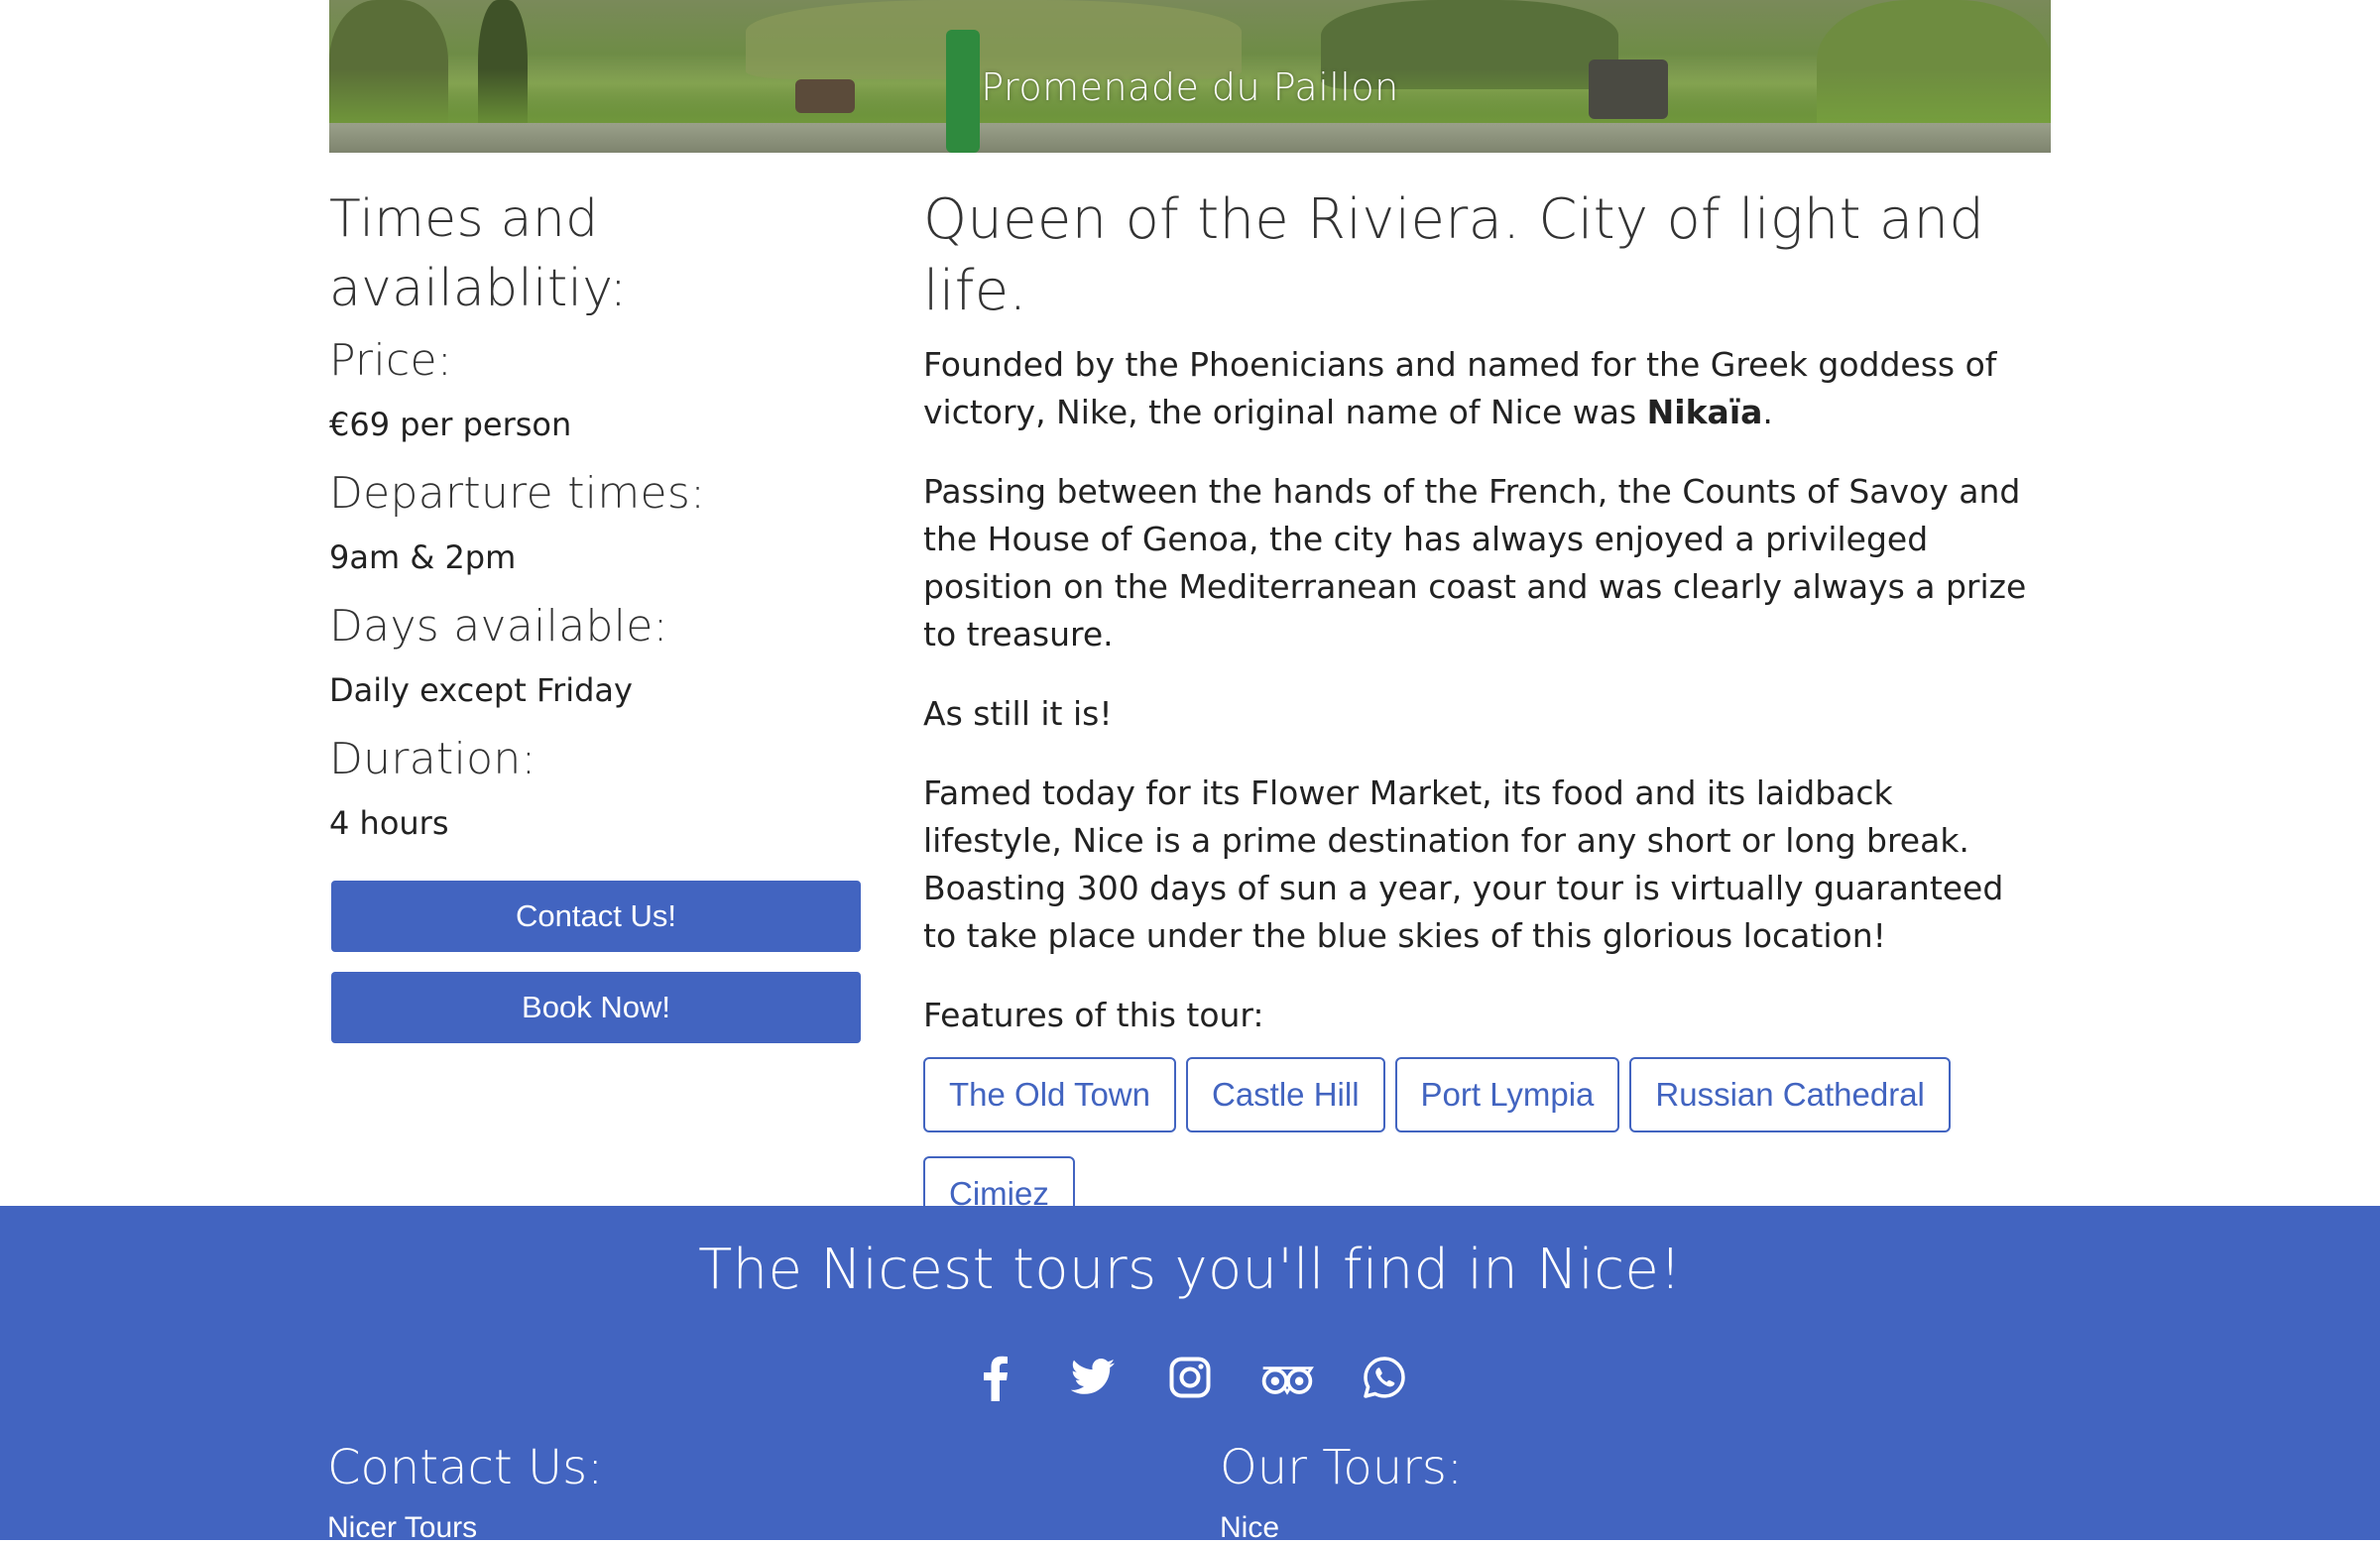 This screenshot has width=2380, height=1545. Describe the element at coordinates (390, 360) in the screenshot. I see `price-label: Price:` at that location.